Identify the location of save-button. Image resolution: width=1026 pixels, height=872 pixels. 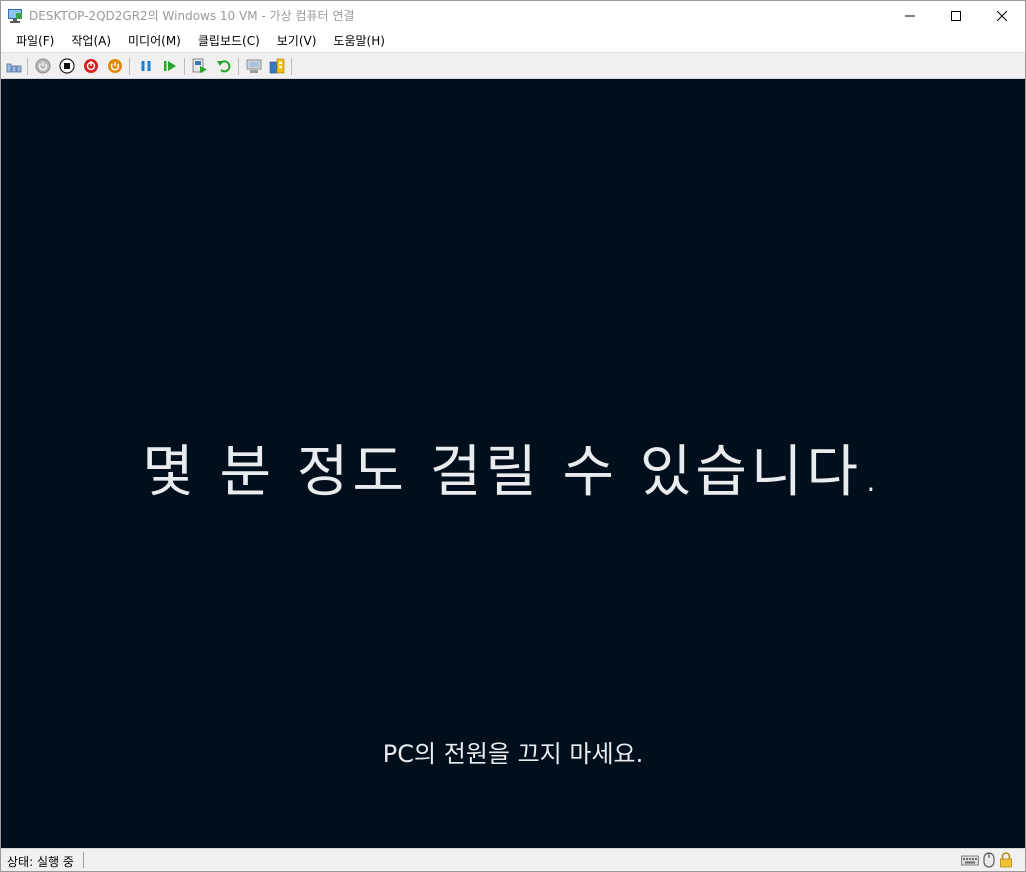
(115, 66).